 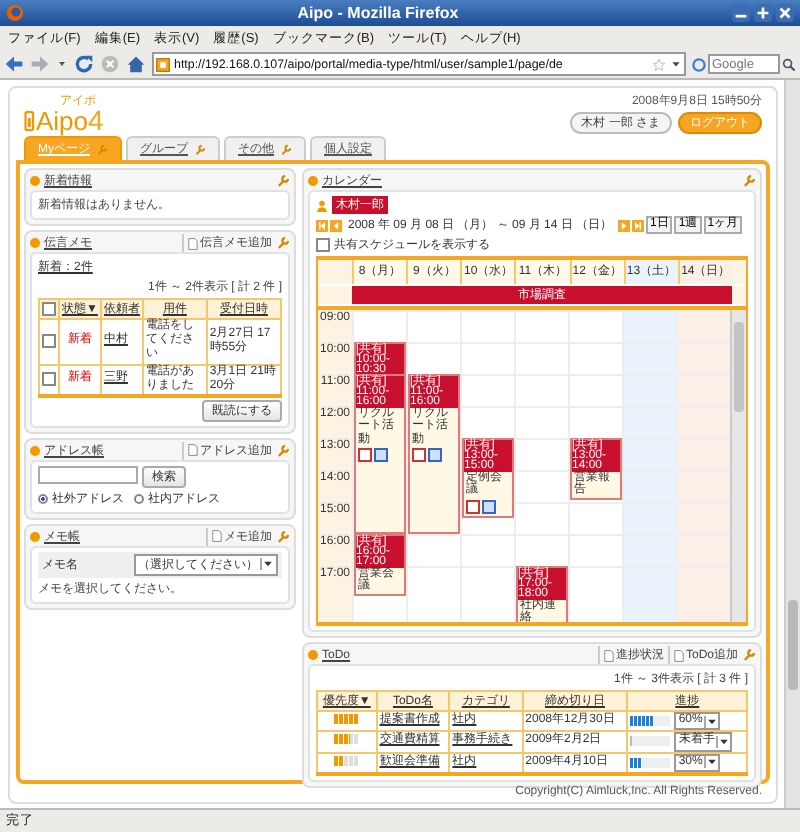 What do you see at coordinates (30, 121) in the screenshot?
I see `logo-icon` at bounding box center [30, 121].